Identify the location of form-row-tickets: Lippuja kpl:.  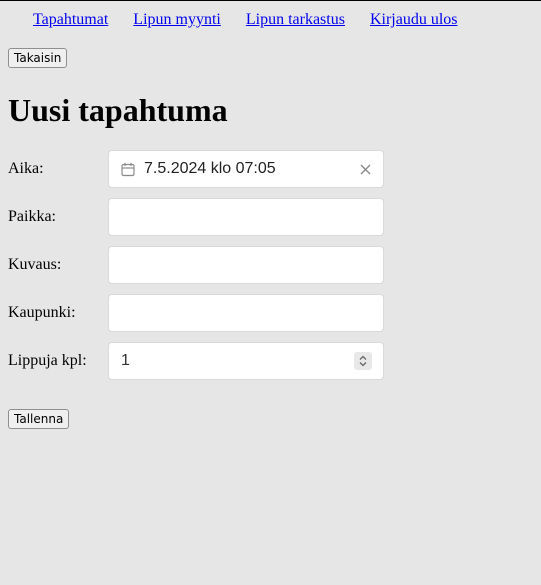
(196, 361).